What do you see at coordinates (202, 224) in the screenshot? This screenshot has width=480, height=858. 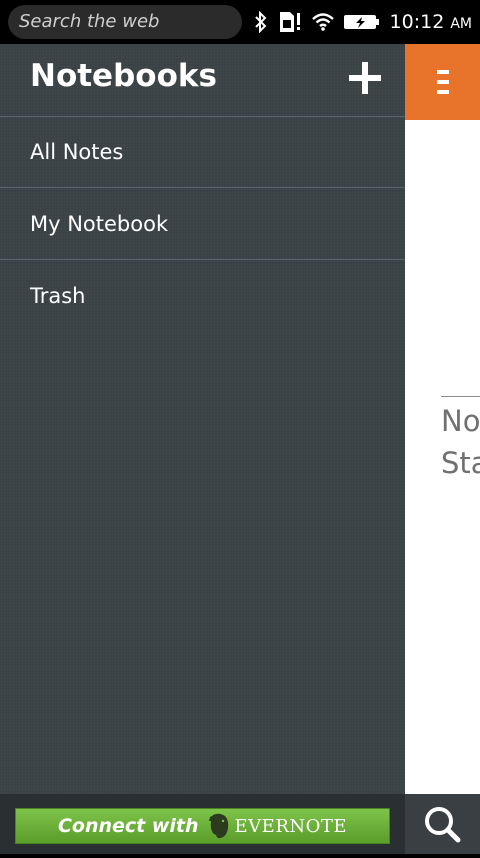 I see `notebook-item-my-notebook: My Notebook` at bounding box center [202, 224].